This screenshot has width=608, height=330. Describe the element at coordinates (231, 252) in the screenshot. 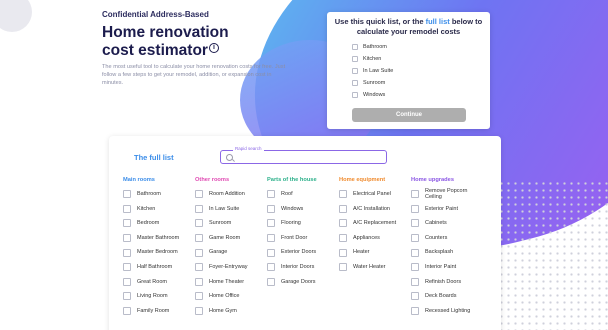

I see `list-item: Garage` at that location.